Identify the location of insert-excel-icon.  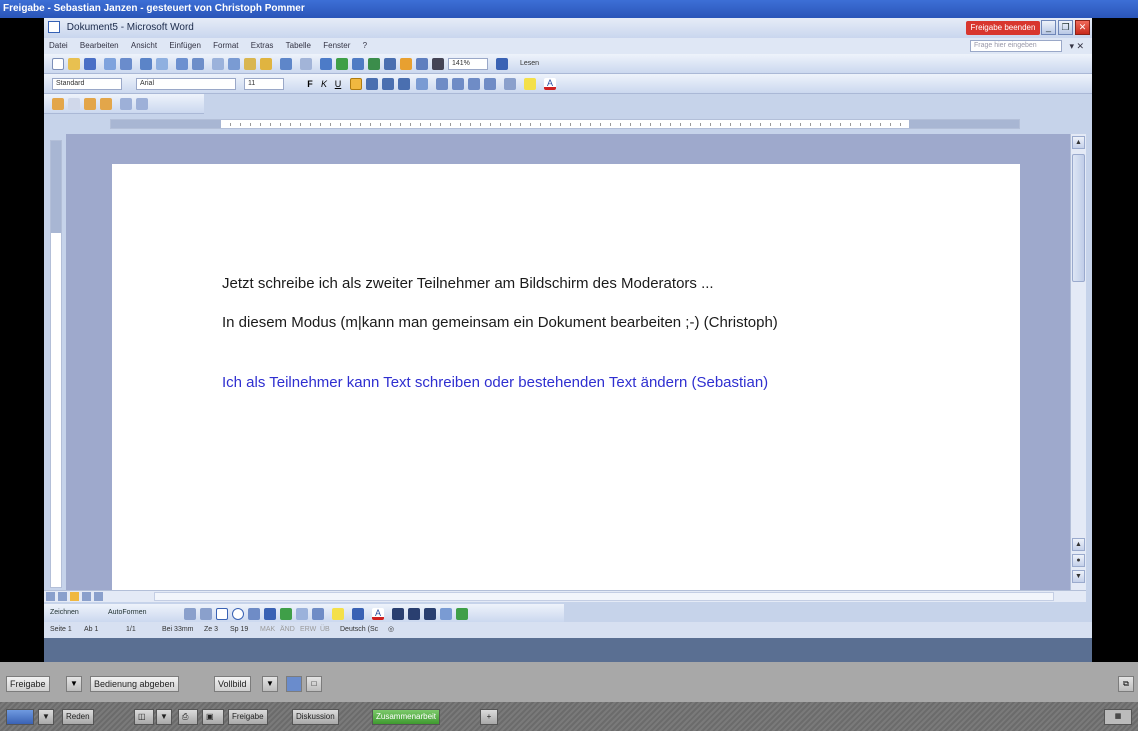
(374, 64).